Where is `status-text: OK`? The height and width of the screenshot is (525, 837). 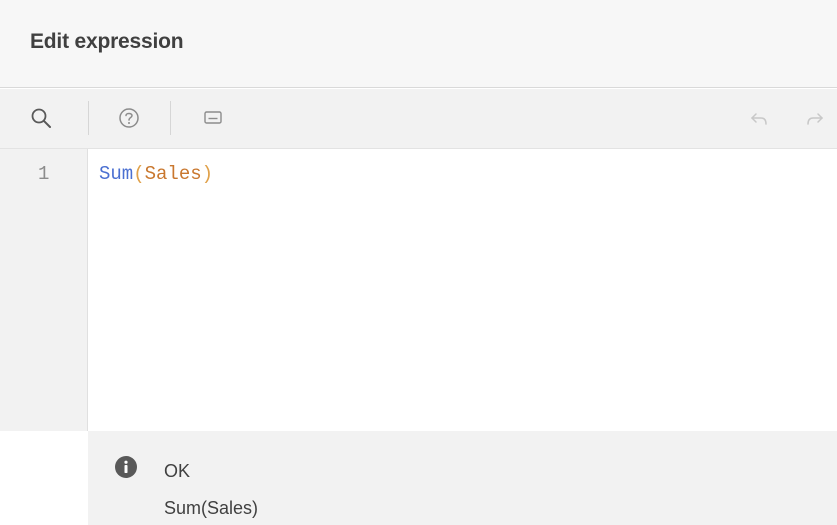
status-text: OK is located at coordinates (177, 471).